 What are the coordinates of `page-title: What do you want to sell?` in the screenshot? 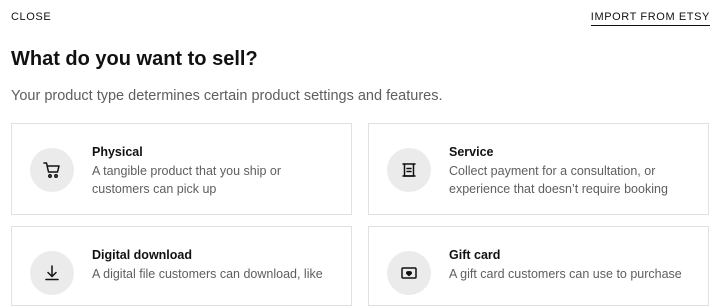 It's located at (134, 59).